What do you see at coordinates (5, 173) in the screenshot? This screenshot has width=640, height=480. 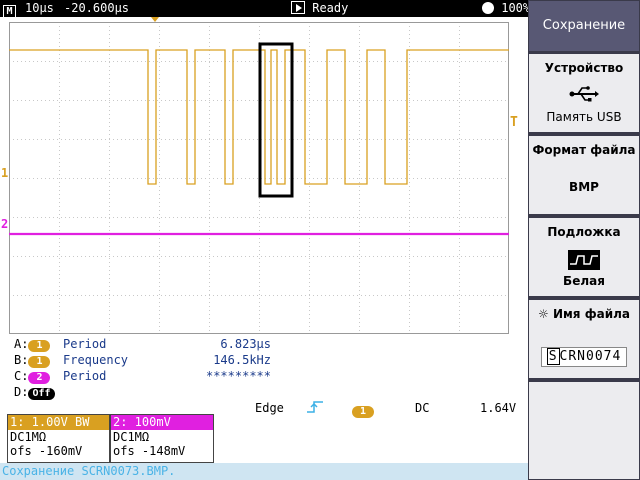 I see `ch1-marker: 1` at bounding box center [5, 173].